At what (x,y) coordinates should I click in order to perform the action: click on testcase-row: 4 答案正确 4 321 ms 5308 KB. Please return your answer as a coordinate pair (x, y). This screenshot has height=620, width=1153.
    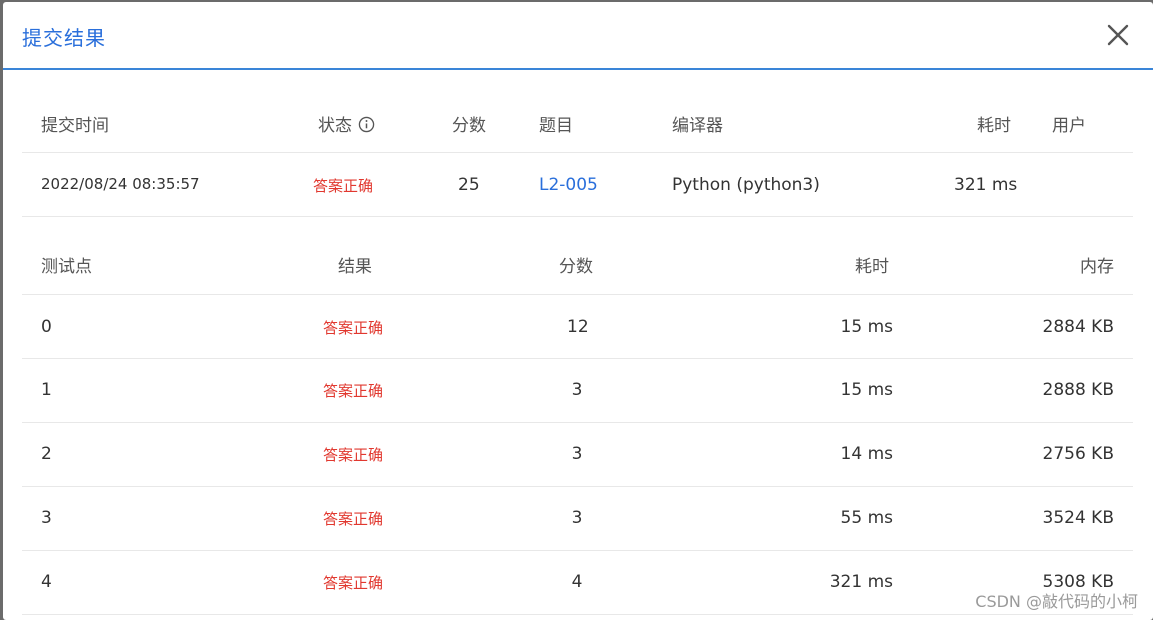
    Looking at the image, I should click on (577, 583).